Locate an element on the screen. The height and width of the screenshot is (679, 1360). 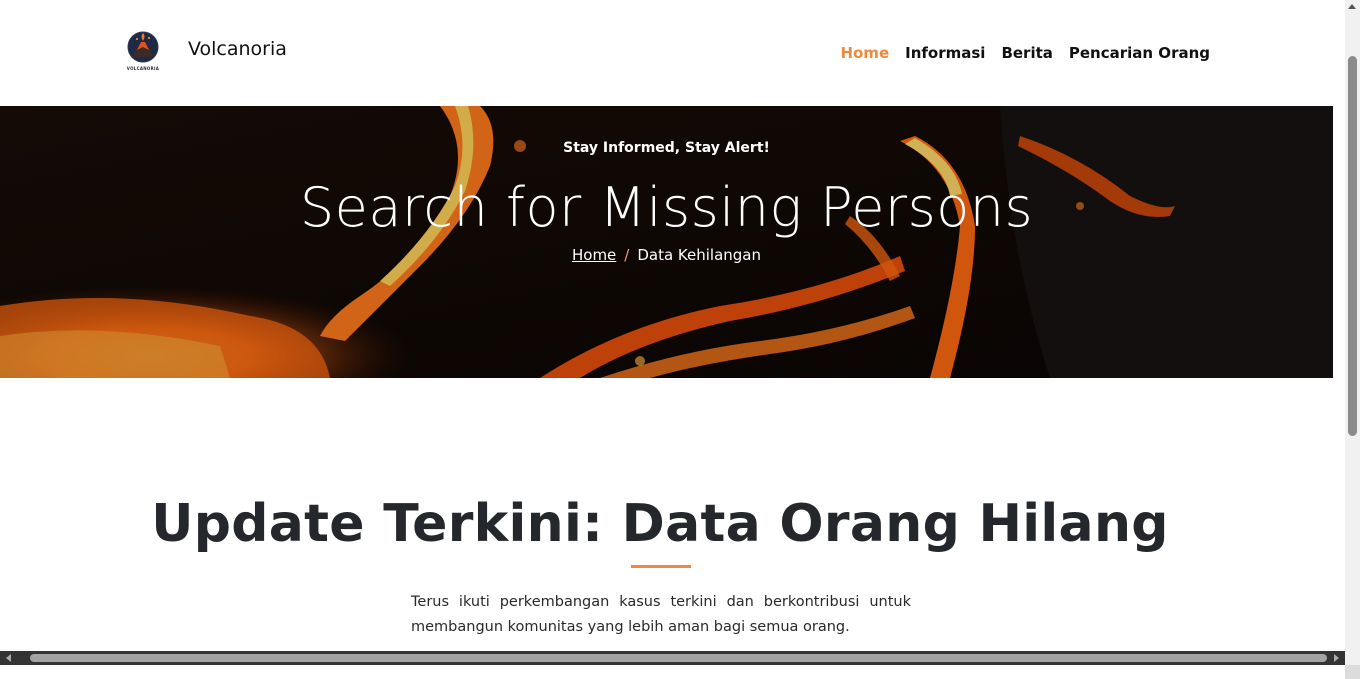
scroll-up-icon is located at coordinates (1352, 6).